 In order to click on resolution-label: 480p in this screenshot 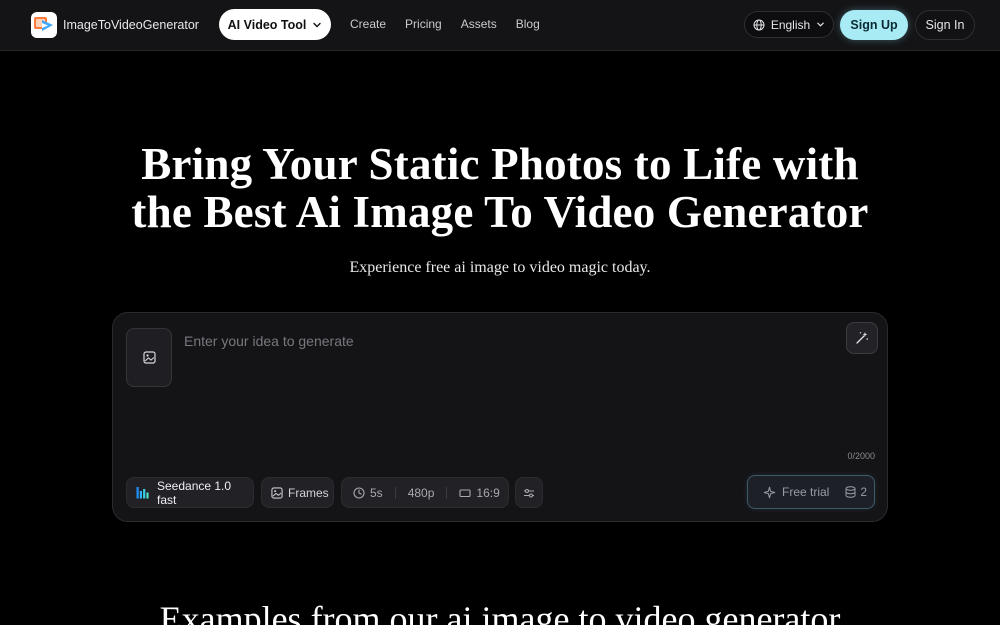, I will do `click(421, 492)`.